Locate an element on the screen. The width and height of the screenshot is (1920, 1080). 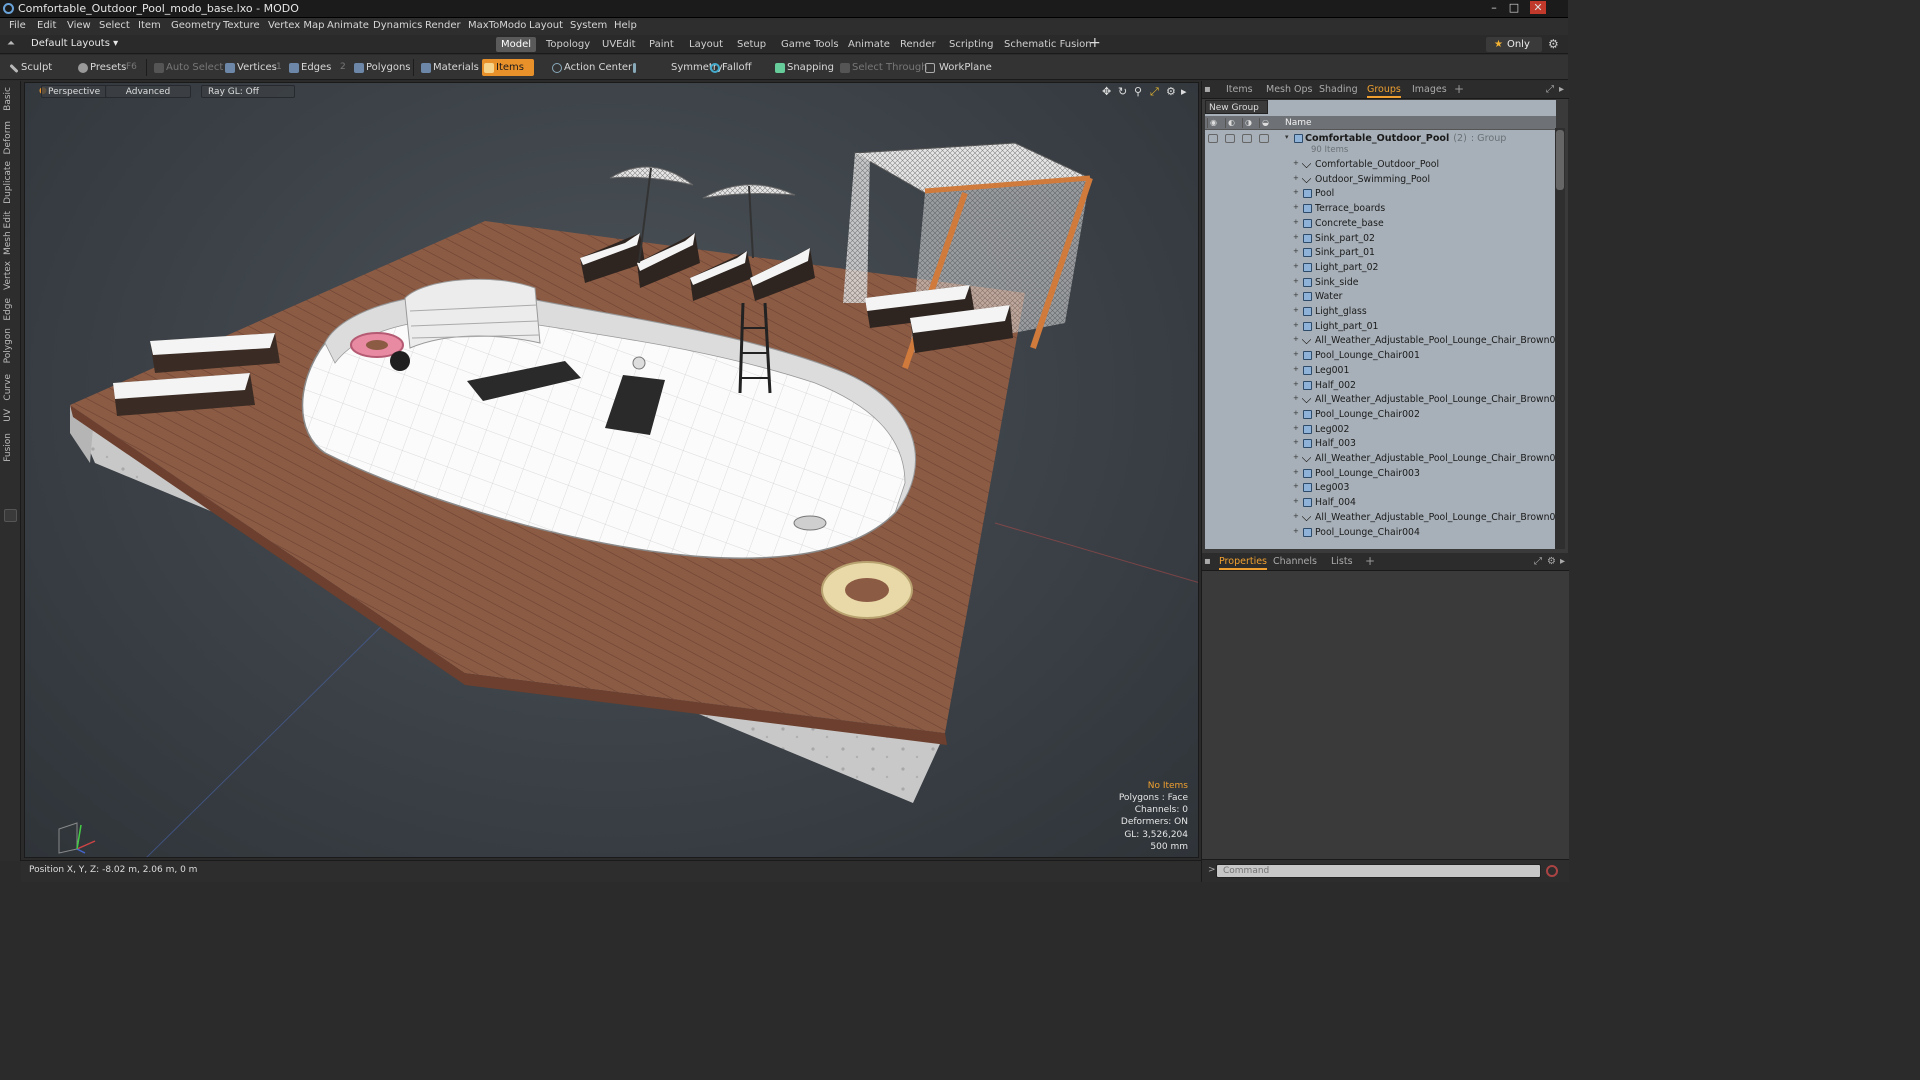
items-button: Items is located at coordinates (508, 67).